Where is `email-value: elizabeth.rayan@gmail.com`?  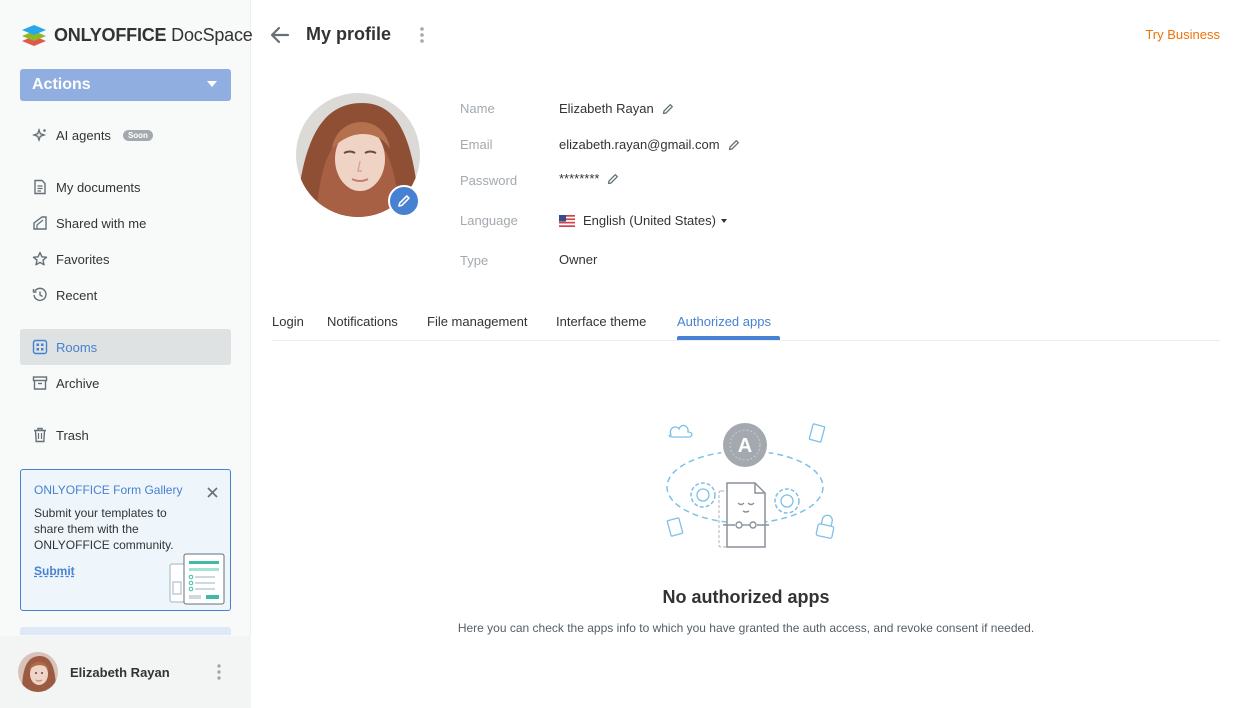
email-value: elizabeth.rayan@gmail.com is located at coordinates (639, 144).